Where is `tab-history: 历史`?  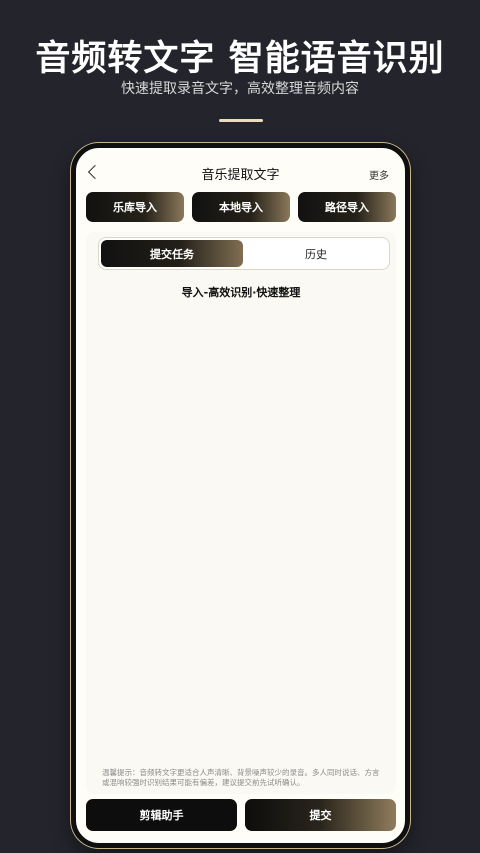
tab-history: 历史 is located at coordinates (316, 253).